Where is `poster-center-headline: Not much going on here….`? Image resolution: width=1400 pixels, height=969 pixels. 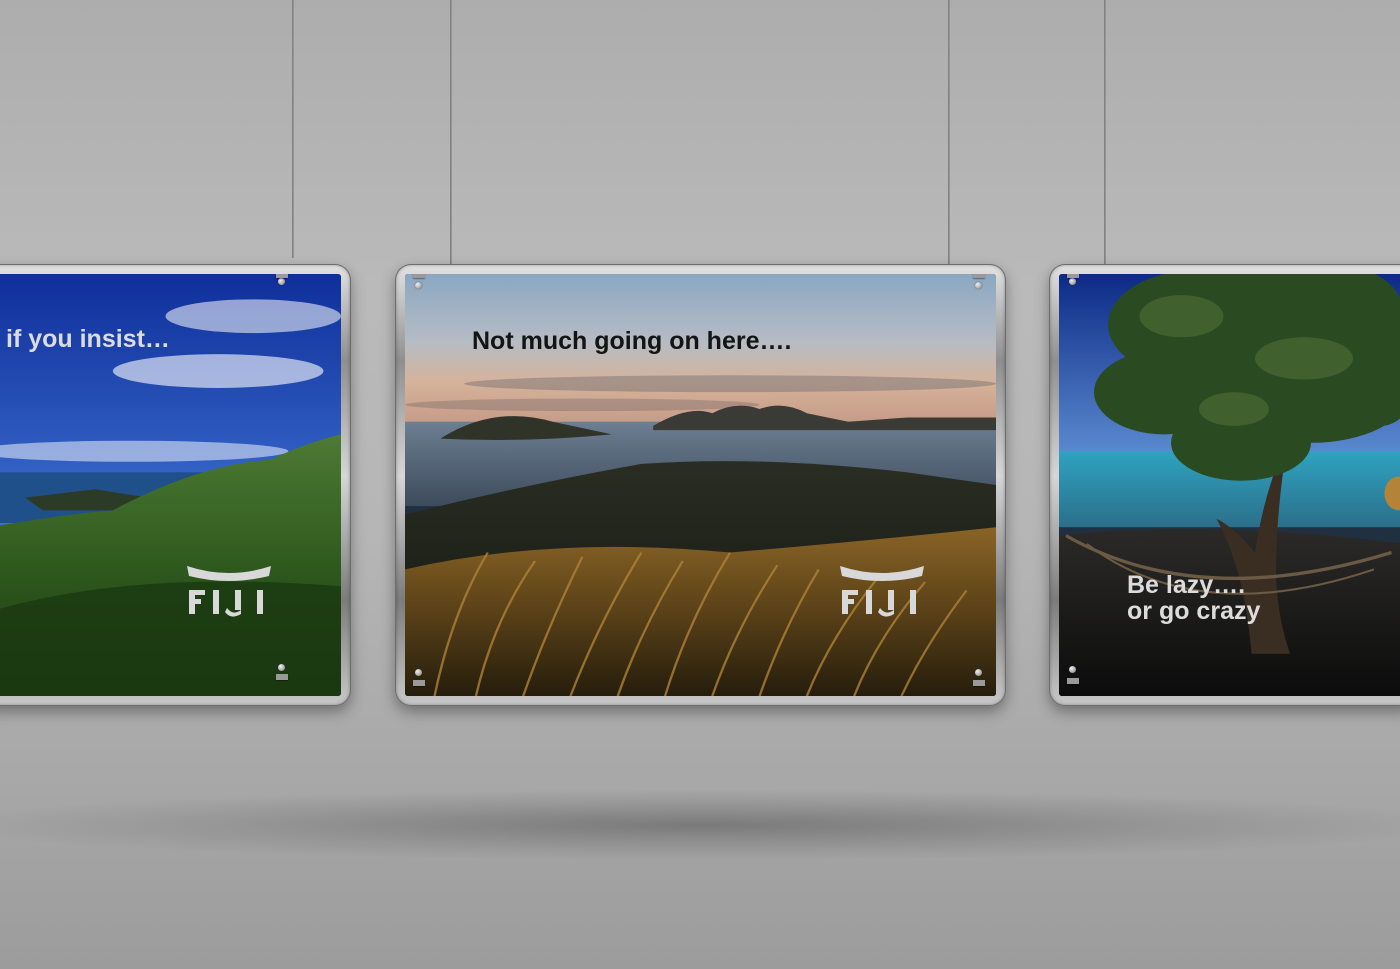 poster-center-headline: Not much going on here…. is located at coordinates (632, 341).